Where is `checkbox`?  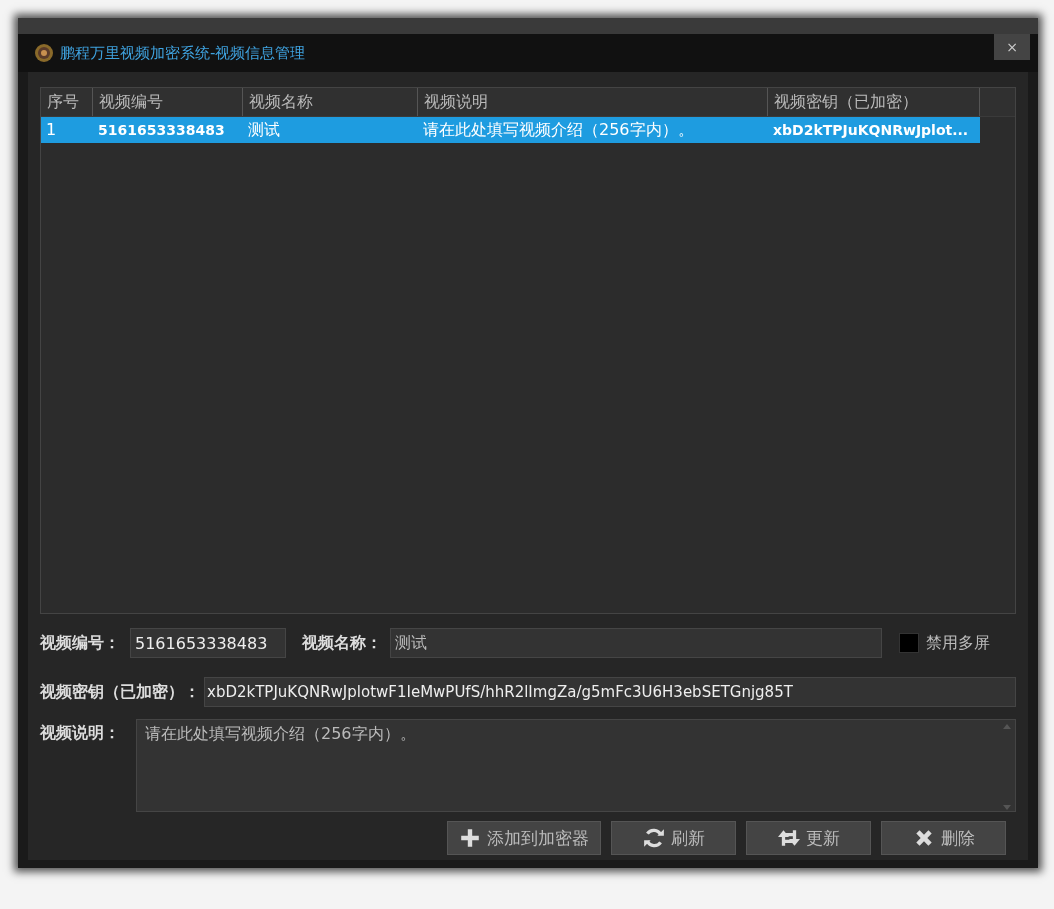 checkbox is located at coordinates (909, 643).